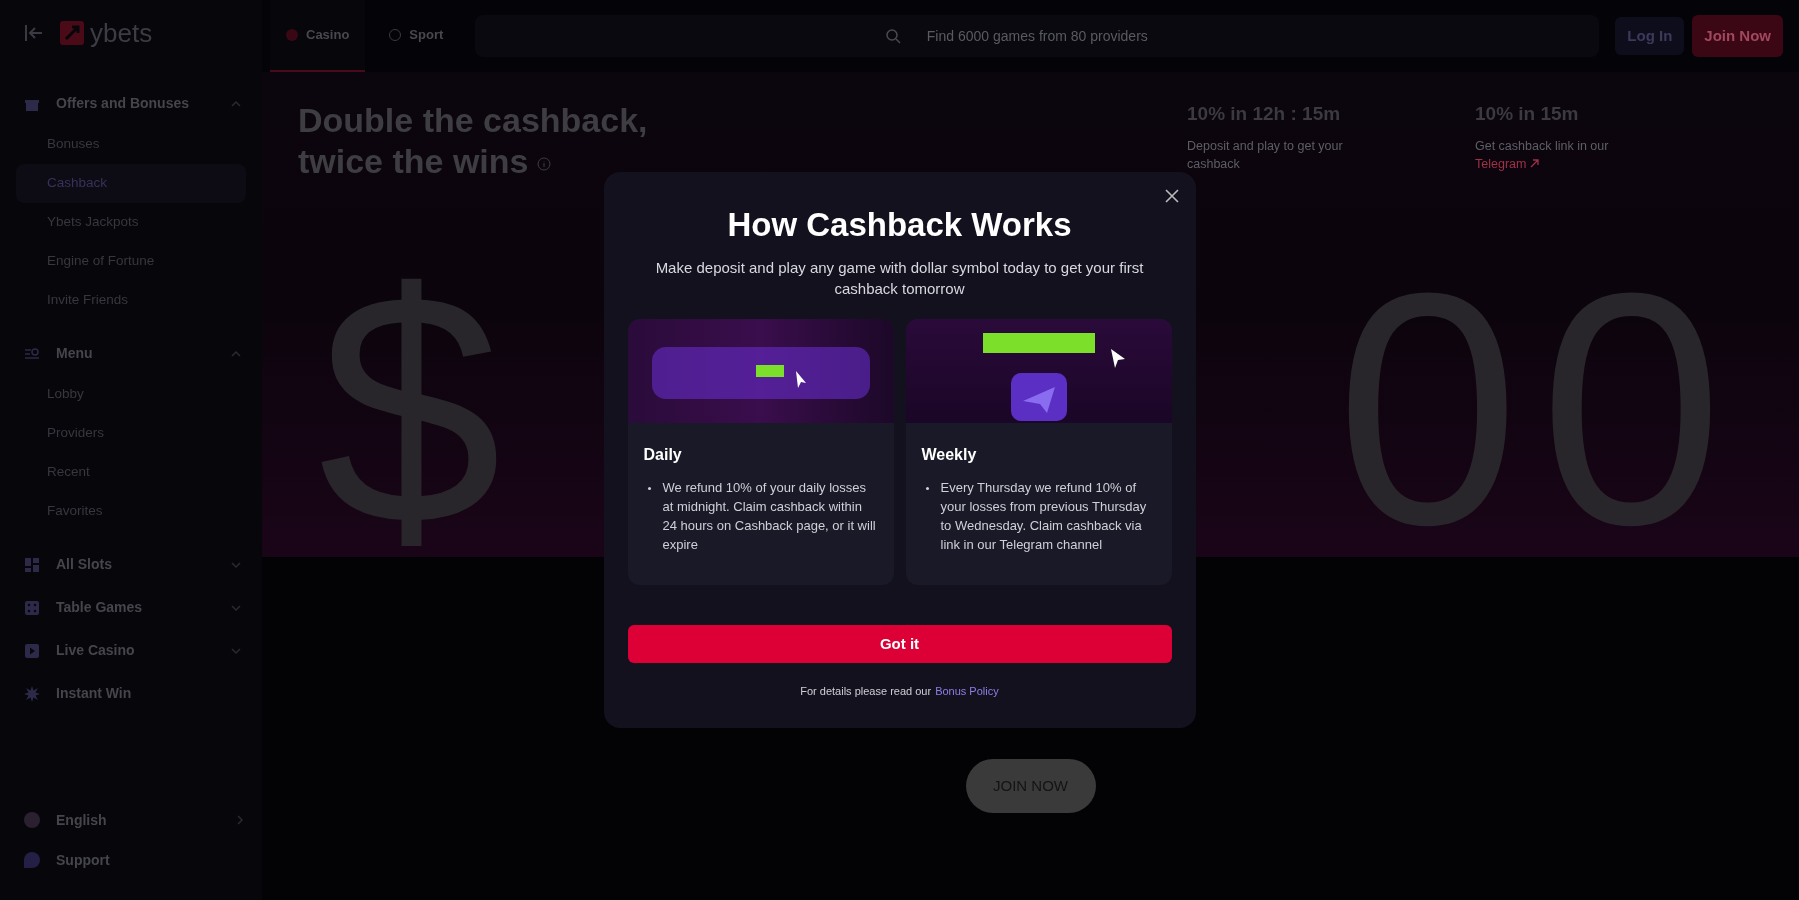 The width and height of the screenshot is (1799, 900). Describe the element at coordinates (1171, 196) in the screenshot. I see `close-icon` at that location.